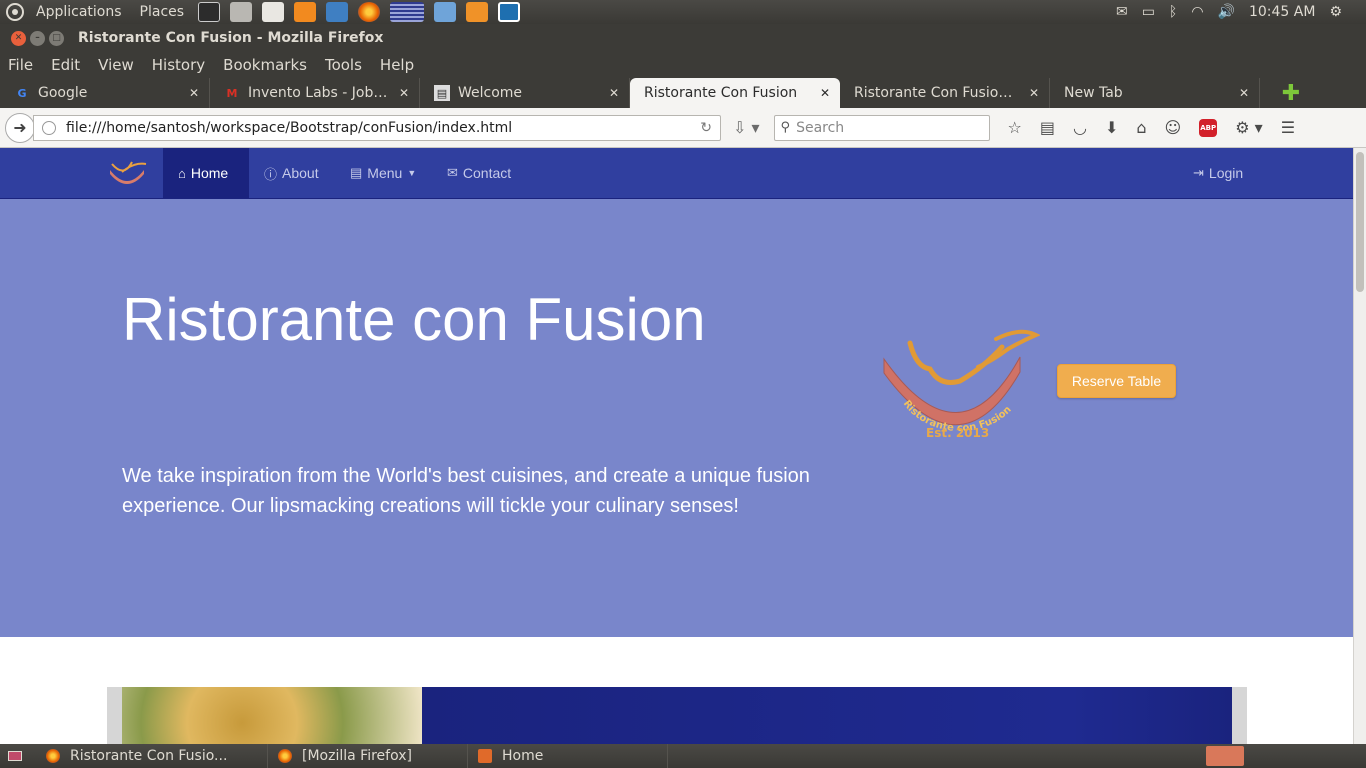  What do you see at coordinates (15, 756) in the screenshot?
I see `show-desktop-icon` at bounding box center [15, 756].